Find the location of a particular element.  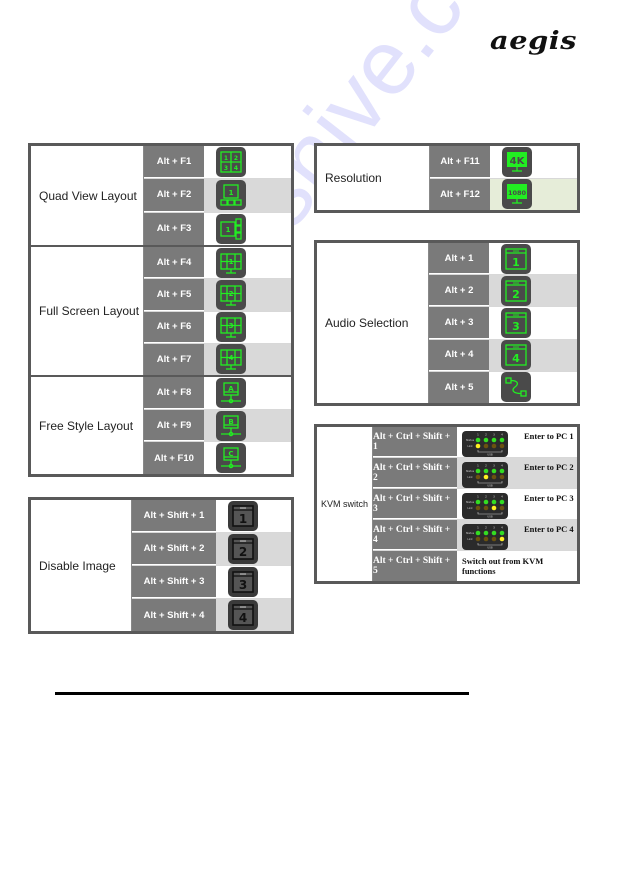

shortcut-key: Alt + Shift + 4 is located at coordinates (174, 615).